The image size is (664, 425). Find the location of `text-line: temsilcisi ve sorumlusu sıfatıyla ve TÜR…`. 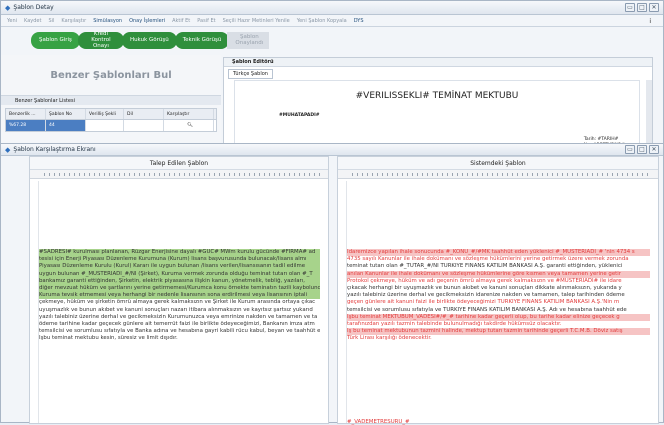

text-line: temsilcisi ve sorumlusu sıfatıyla ve TÜR… is located at coordinates (487, 309).